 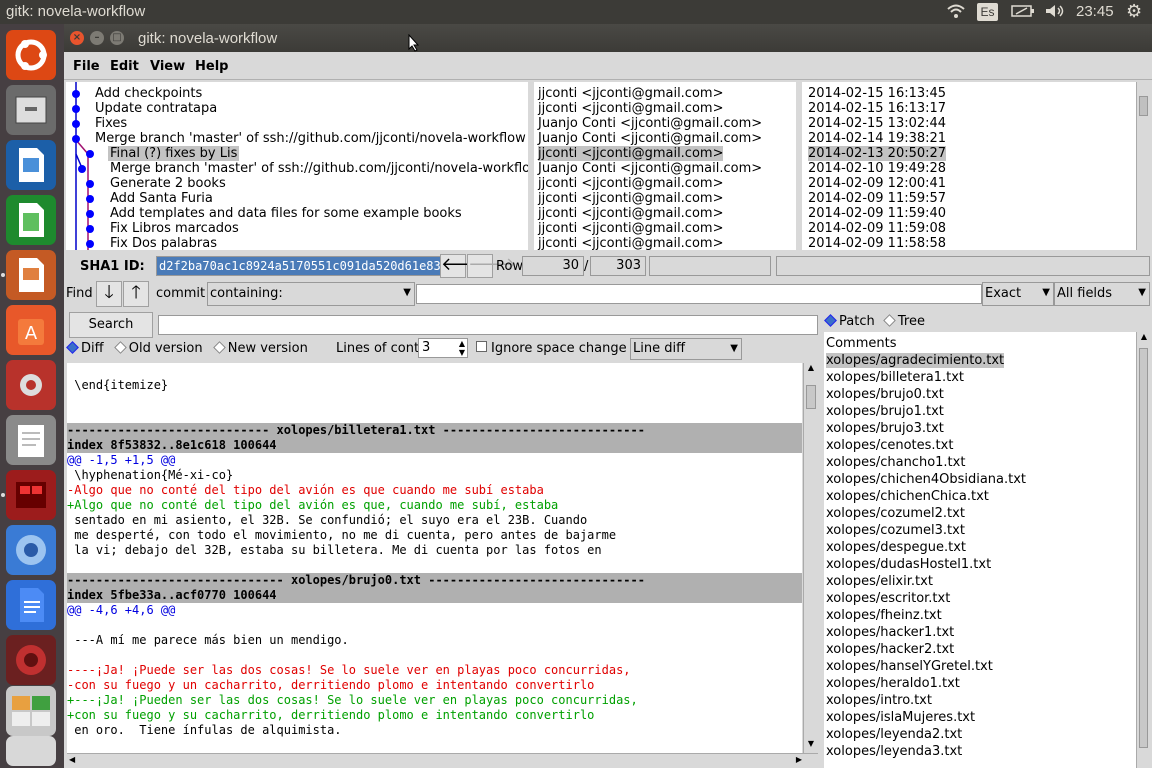 I want to click on scroll-left-icon: ◀, so click(x=72, y=759).